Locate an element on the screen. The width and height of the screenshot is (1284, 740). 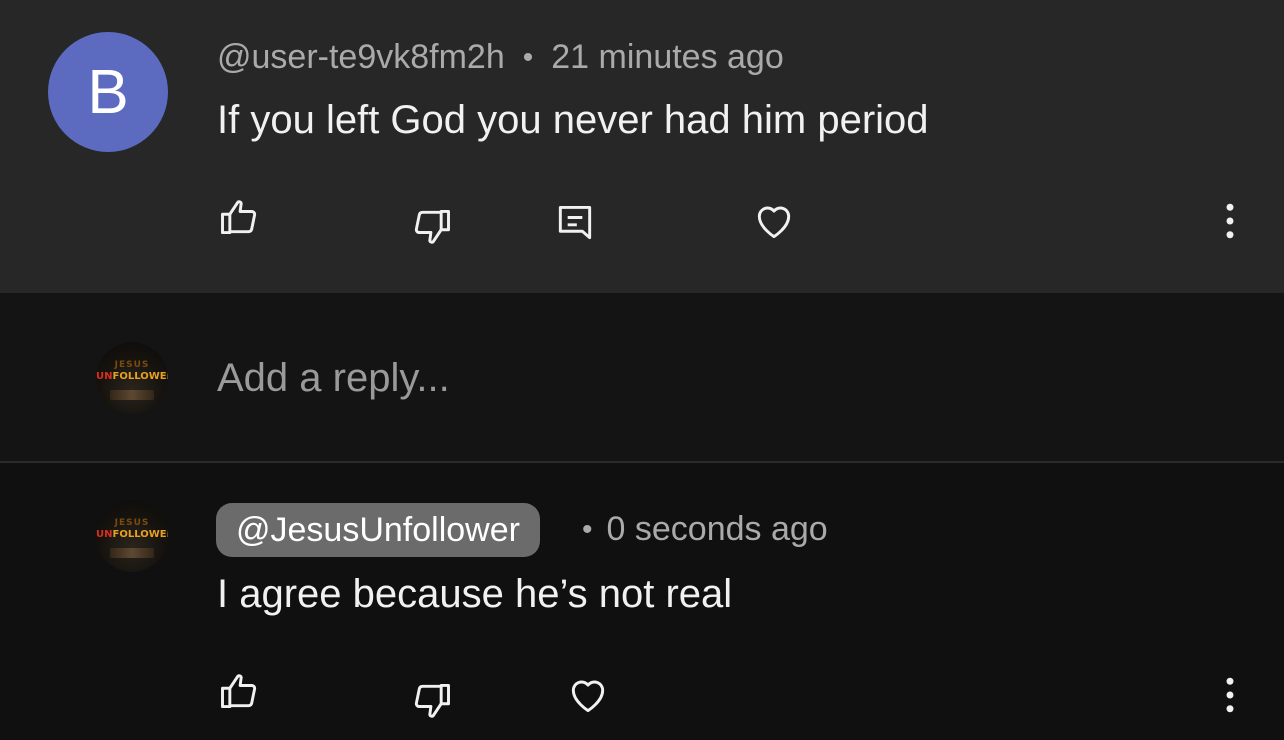
reply-icon is located at coordinates (575, 222).